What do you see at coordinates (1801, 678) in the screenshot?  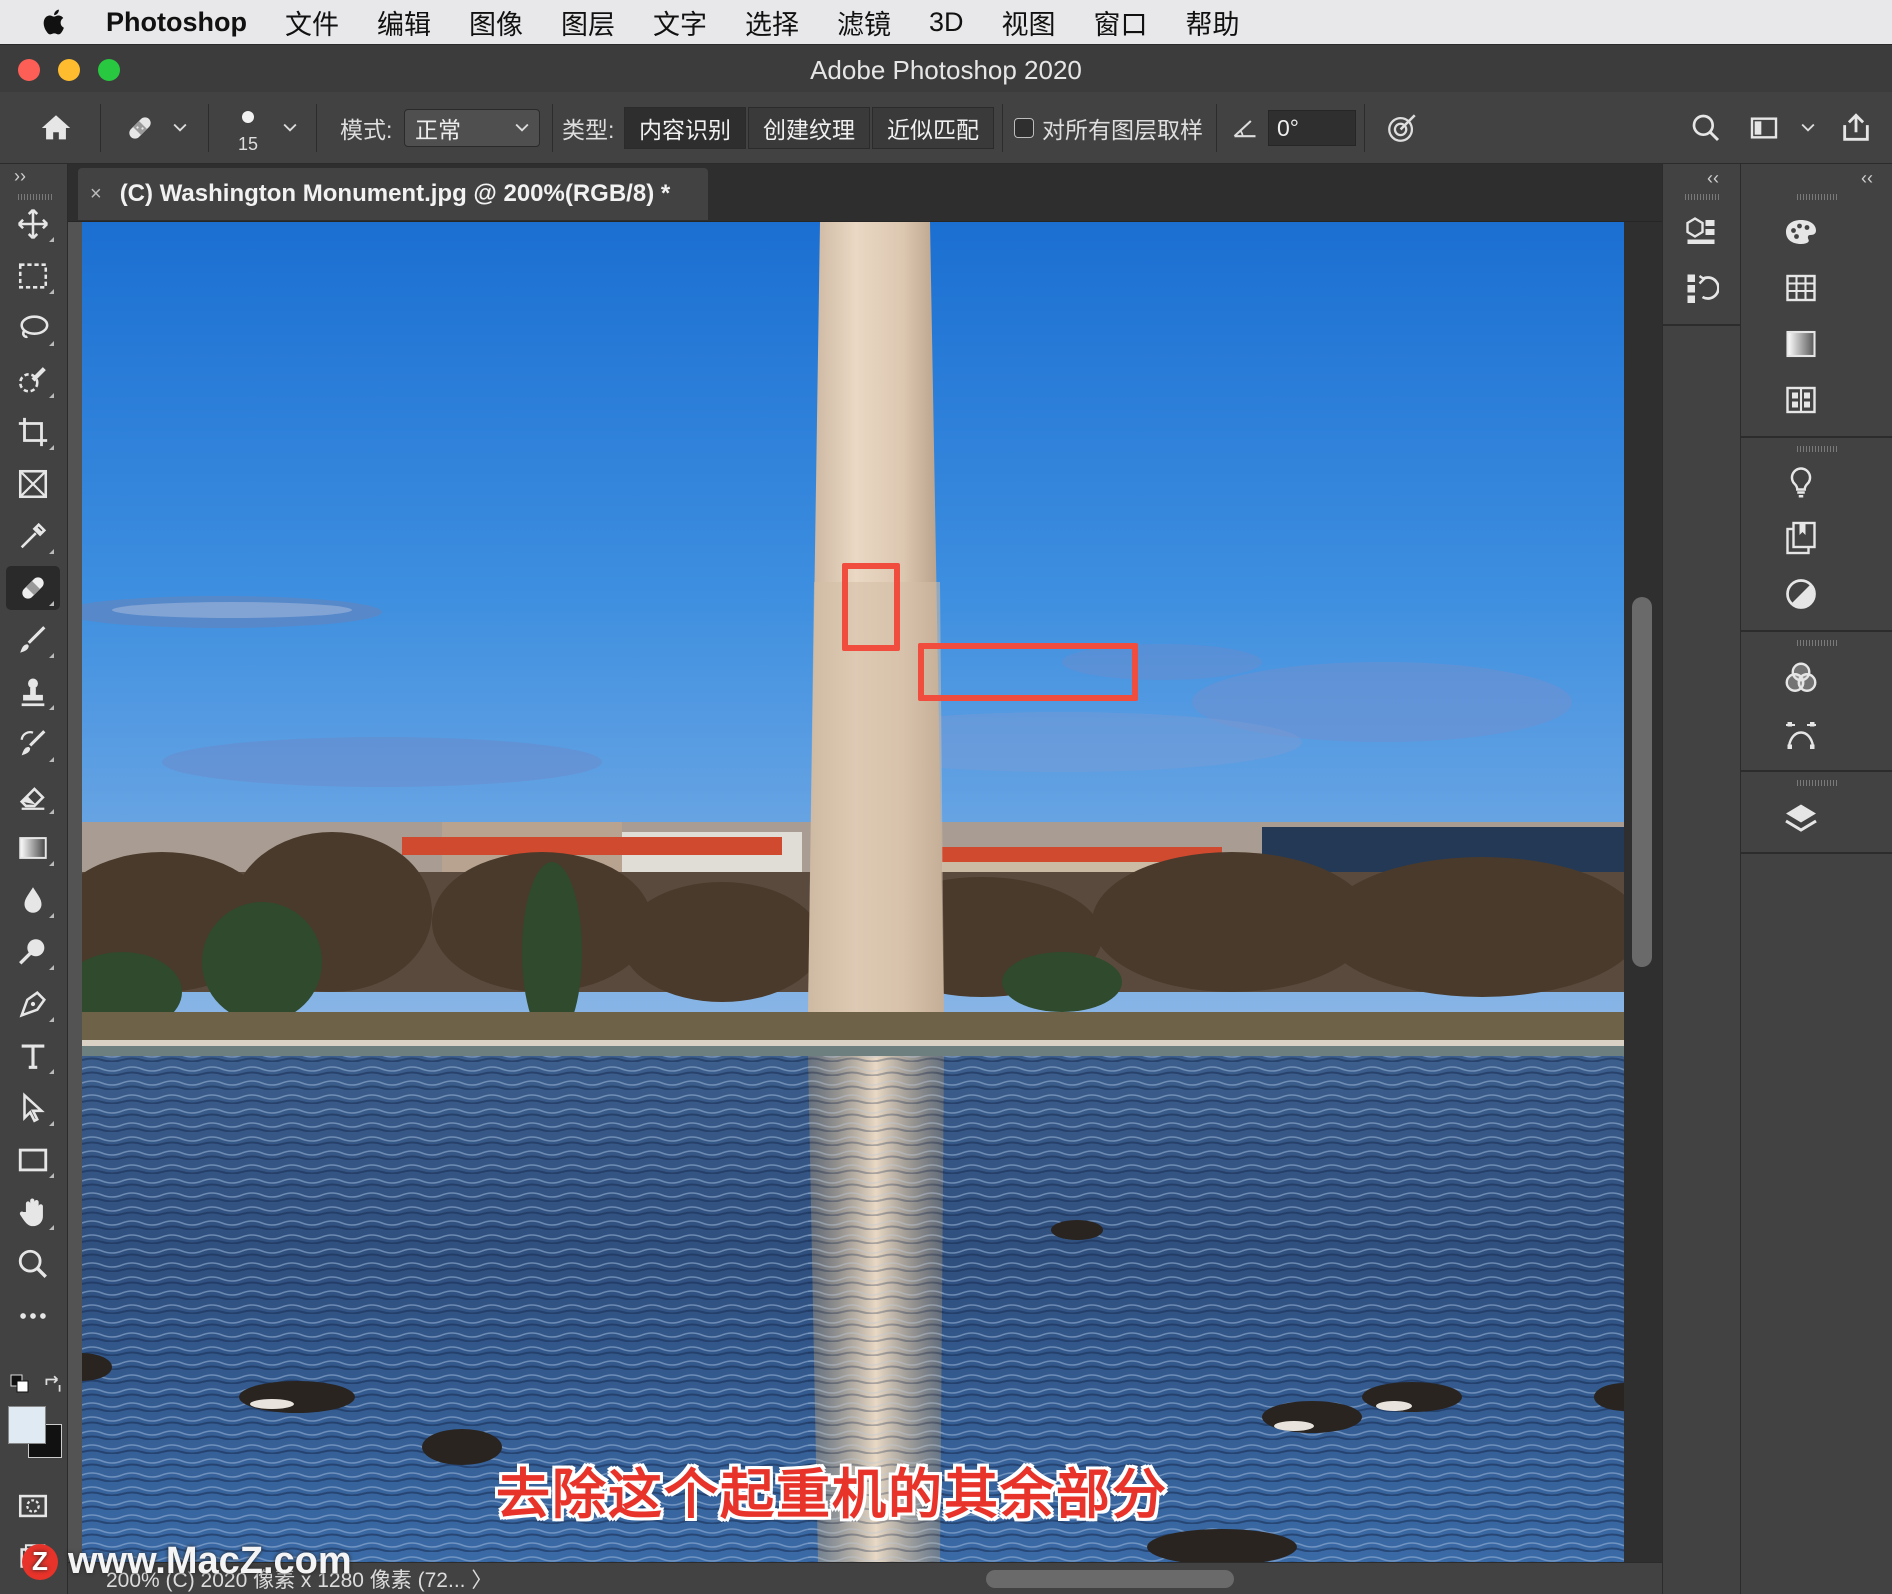 I see `channels-panel-icon` at bounding box center [1801, 678].